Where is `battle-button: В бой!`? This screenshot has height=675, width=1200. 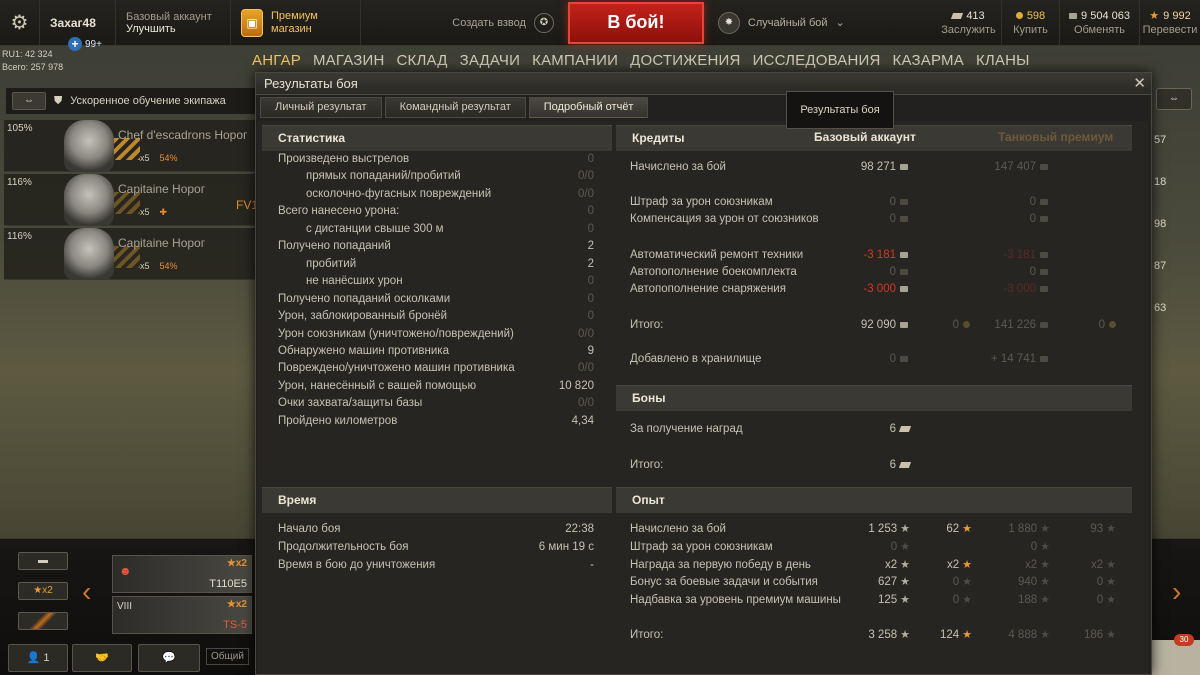 battle-button: В бой! is located at coordinates (635, 22).